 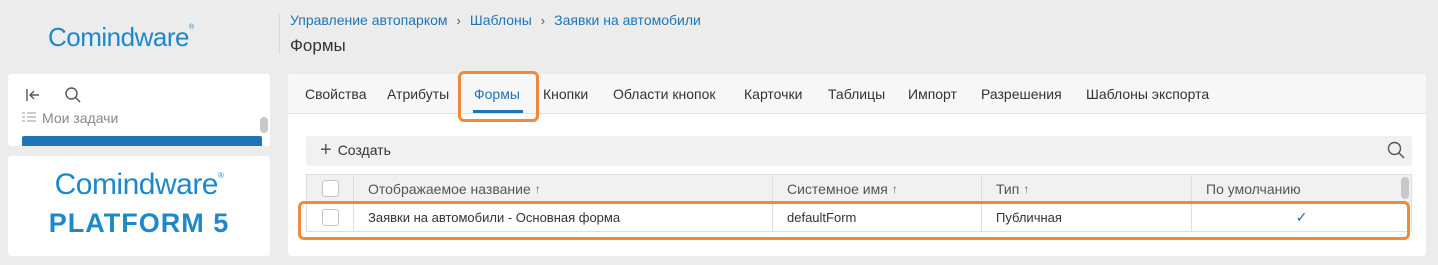 I want to click on nav-item-active, so click(x=142, y=141).